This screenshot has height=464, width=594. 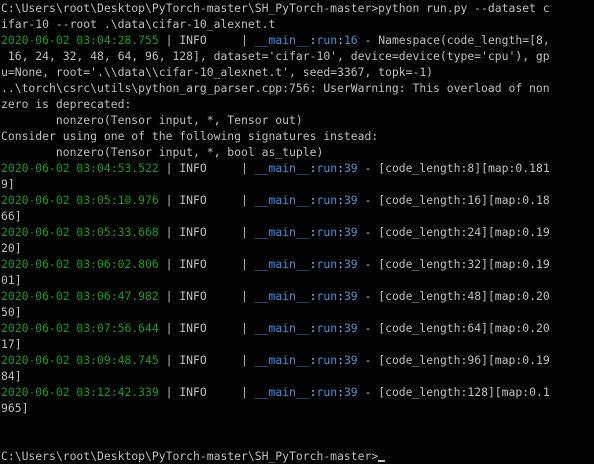 What do you see at coordinates (80, 264) in the screenshot?
I see `log-timestamp: 2020-06-02 03:06:02.806` at bounding box center [80, 264].